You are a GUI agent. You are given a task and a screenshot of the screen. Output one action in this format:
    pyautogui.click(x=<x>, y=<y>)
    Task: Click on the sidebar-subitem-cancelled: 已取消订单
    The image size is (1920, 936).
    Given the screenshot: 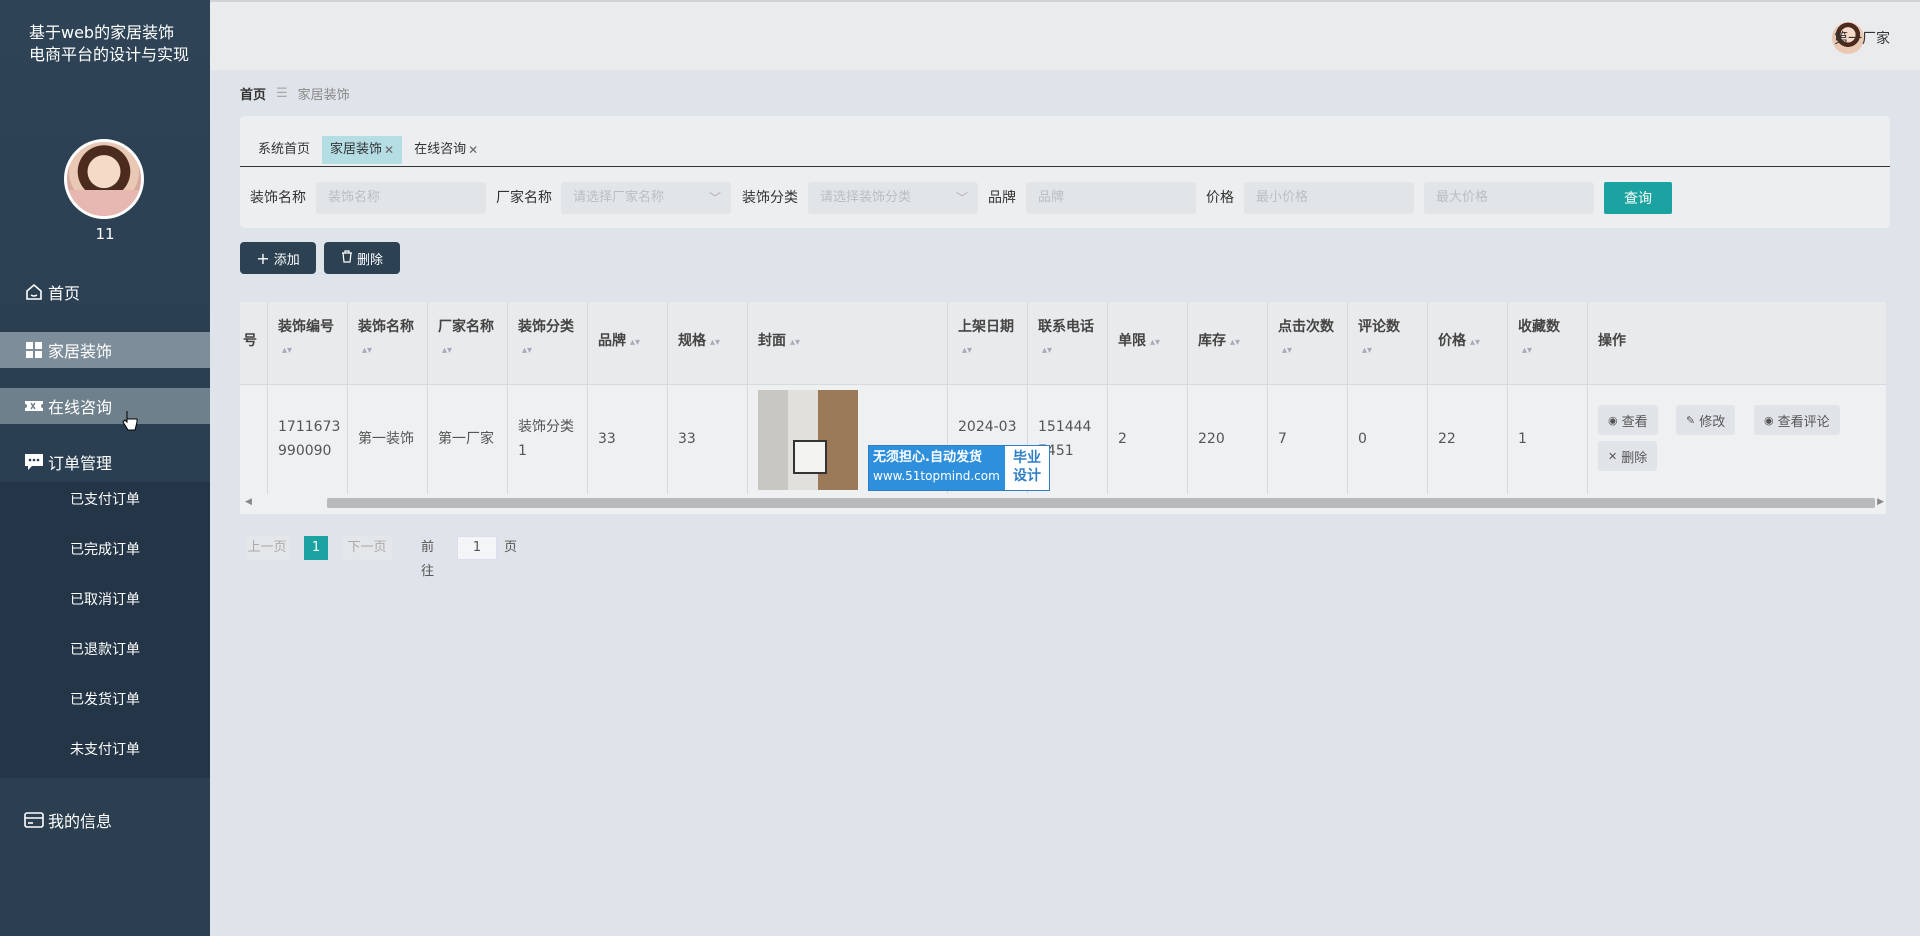 What is the action you would take?
    pyautogui.click(x=105, y=600)
    